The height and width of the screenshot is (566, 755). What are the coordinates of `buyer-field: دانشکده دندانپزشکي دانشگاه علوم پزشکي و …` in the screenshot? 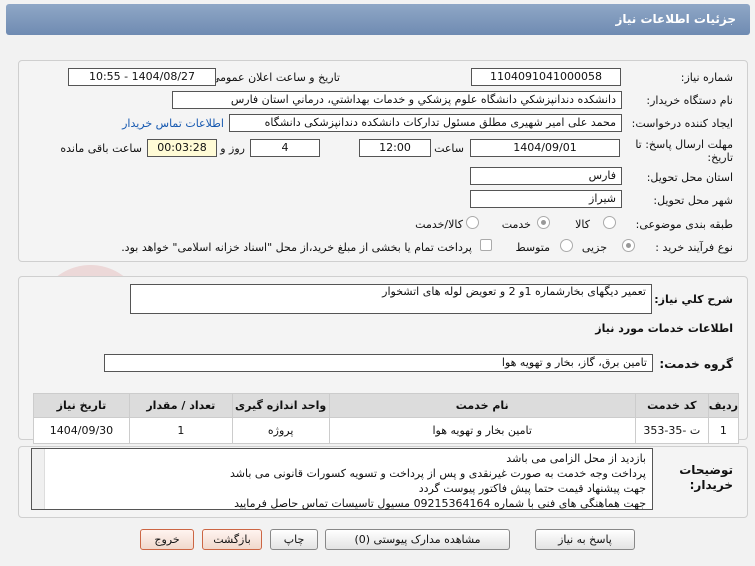 It's located at (397, 100).